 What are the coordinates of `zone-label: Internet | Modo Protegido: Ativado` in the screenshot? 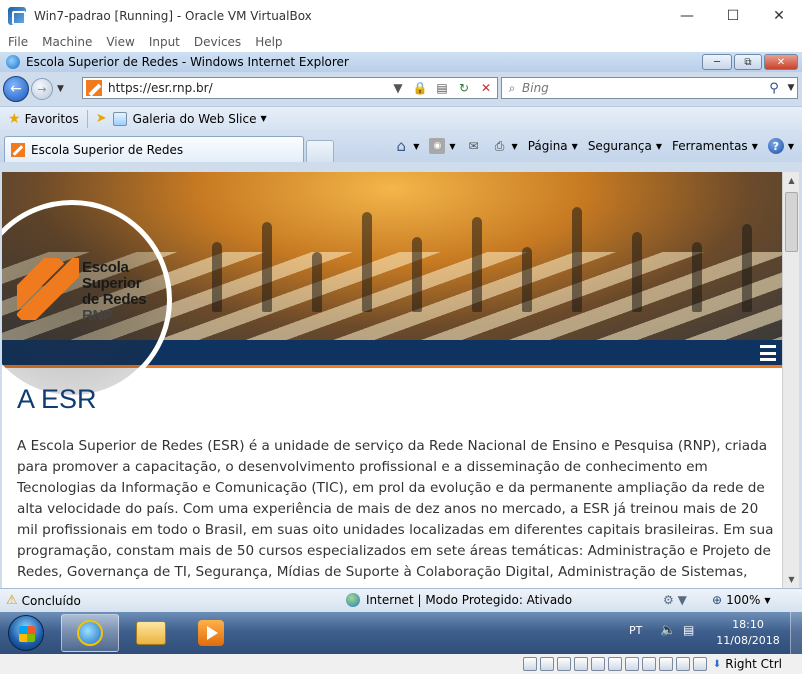 It's located at (469, 600).